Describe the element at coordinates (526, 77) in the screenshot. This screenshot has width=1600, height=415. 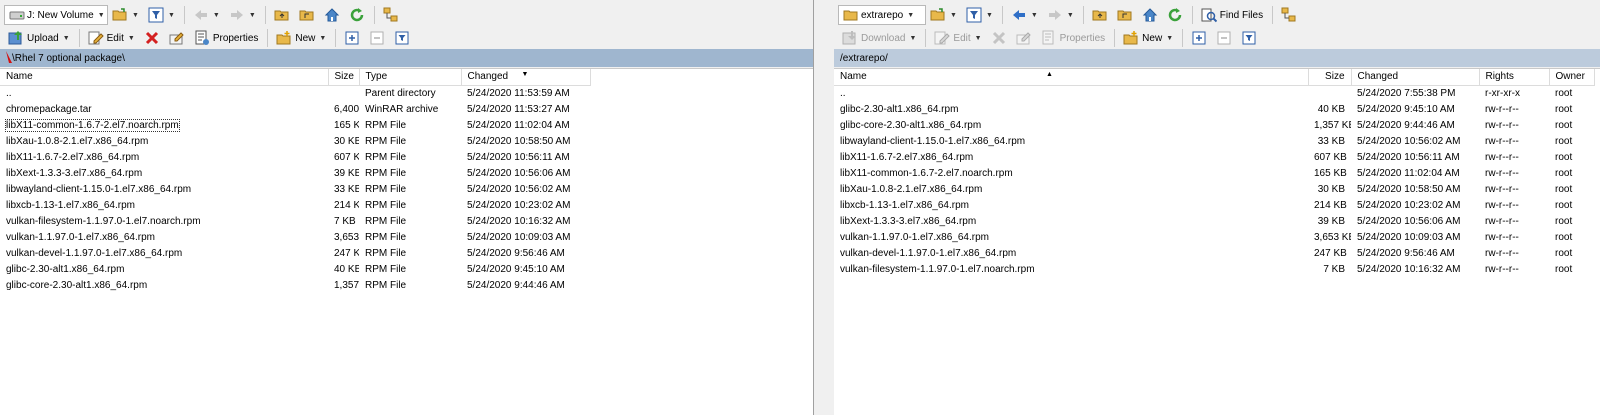
I see `column-header-changed: Changed ▼` at that location.